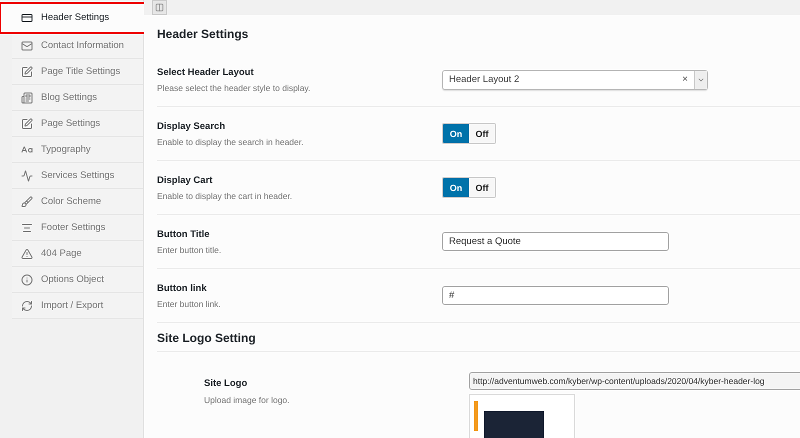  Describe the element at coordinates (27, 150) in the screenshot. I see `text-icon` at that location.